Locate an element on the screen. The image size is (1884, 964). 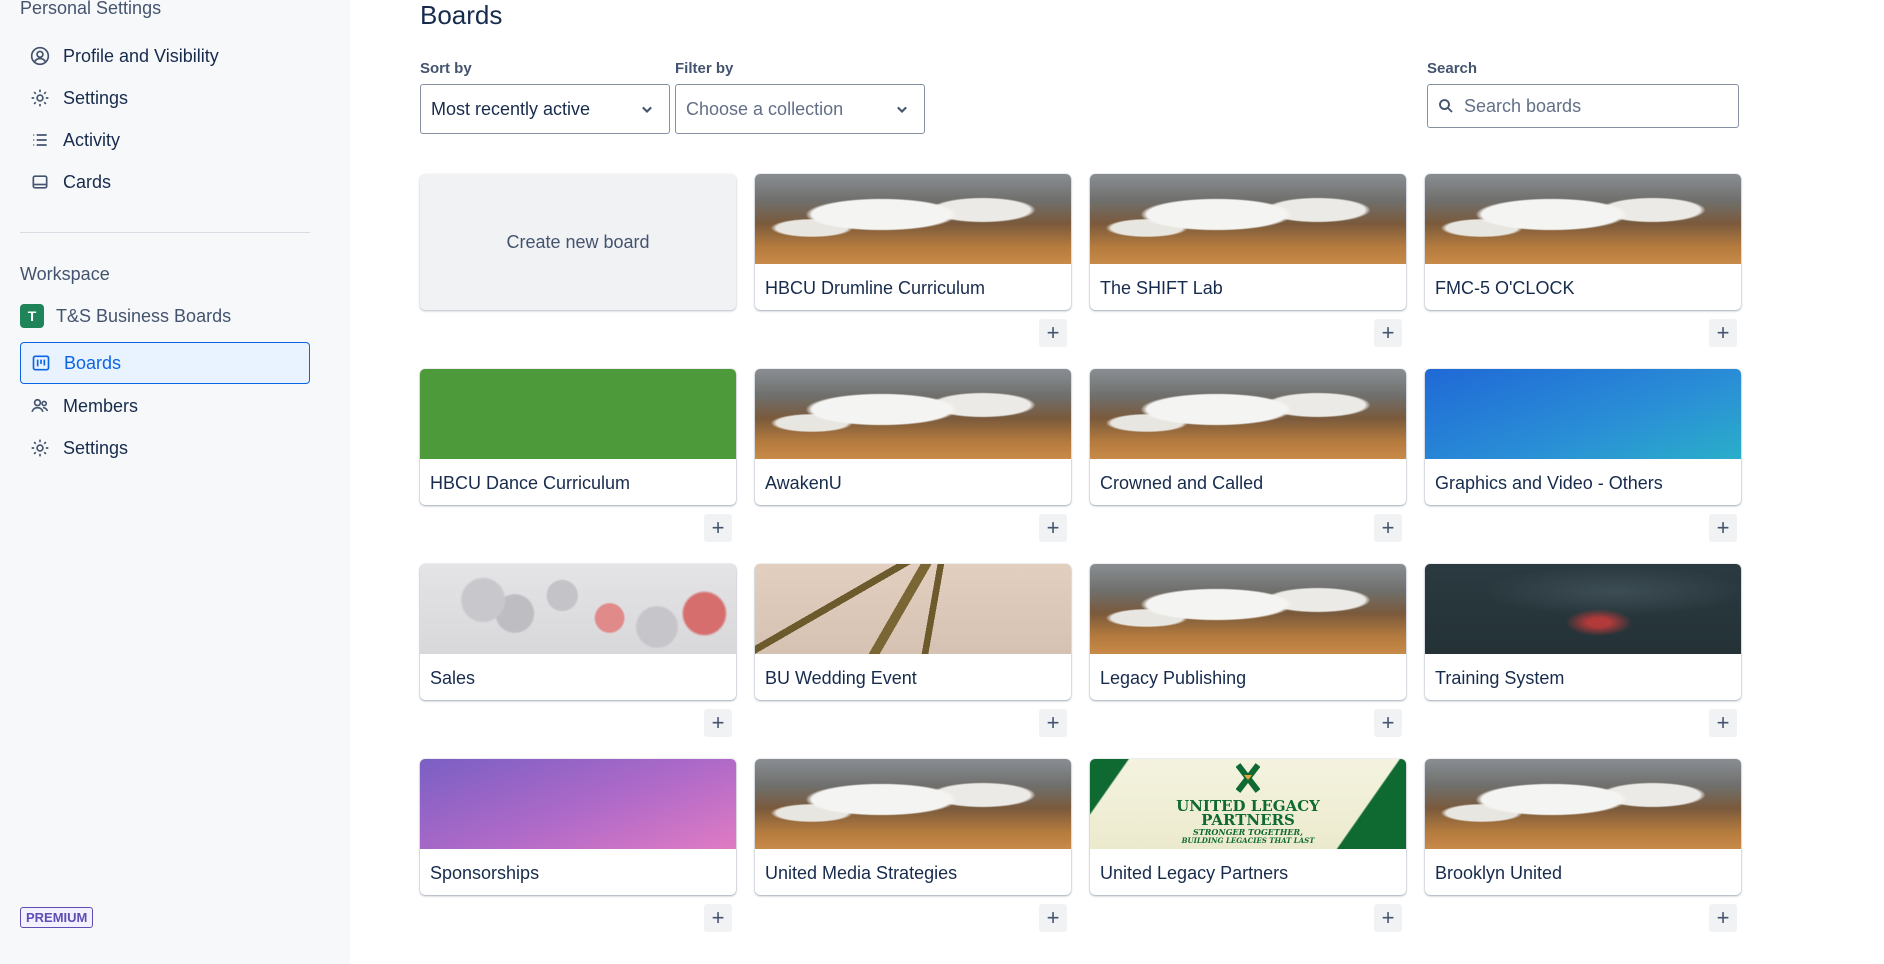
board-tile: United Media Strategies is located at coordinates (913, 827).